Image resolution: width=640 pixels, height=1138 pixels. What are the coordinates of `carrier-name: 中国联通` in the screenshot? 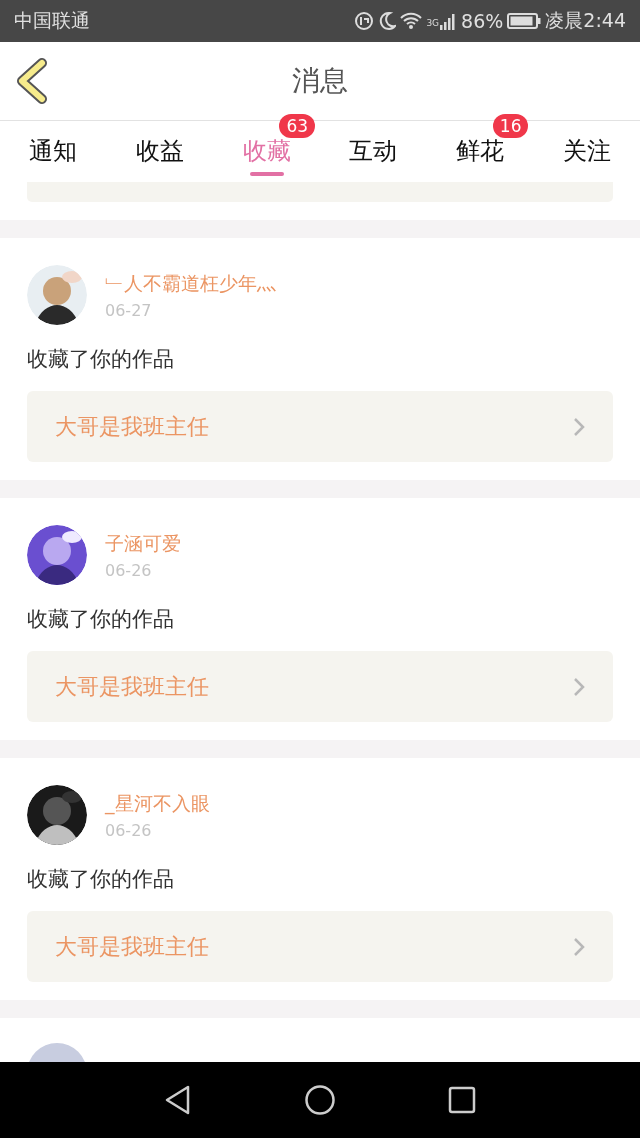 It's located at (52, 20).